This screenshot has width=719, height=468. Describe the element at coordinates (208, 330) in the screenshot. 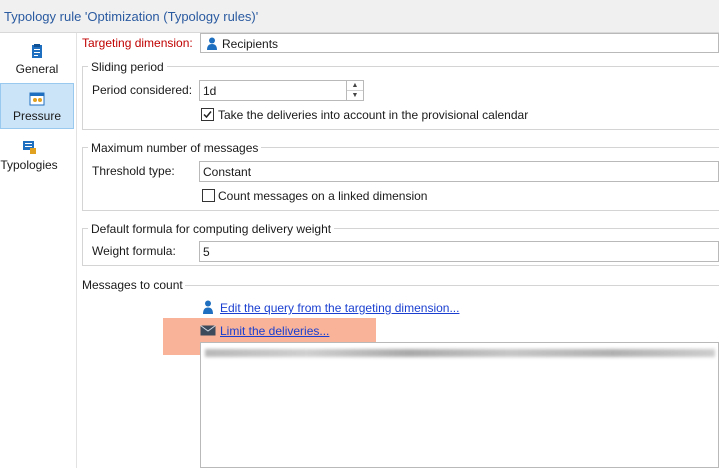

I see `envelope-icon` at that location.